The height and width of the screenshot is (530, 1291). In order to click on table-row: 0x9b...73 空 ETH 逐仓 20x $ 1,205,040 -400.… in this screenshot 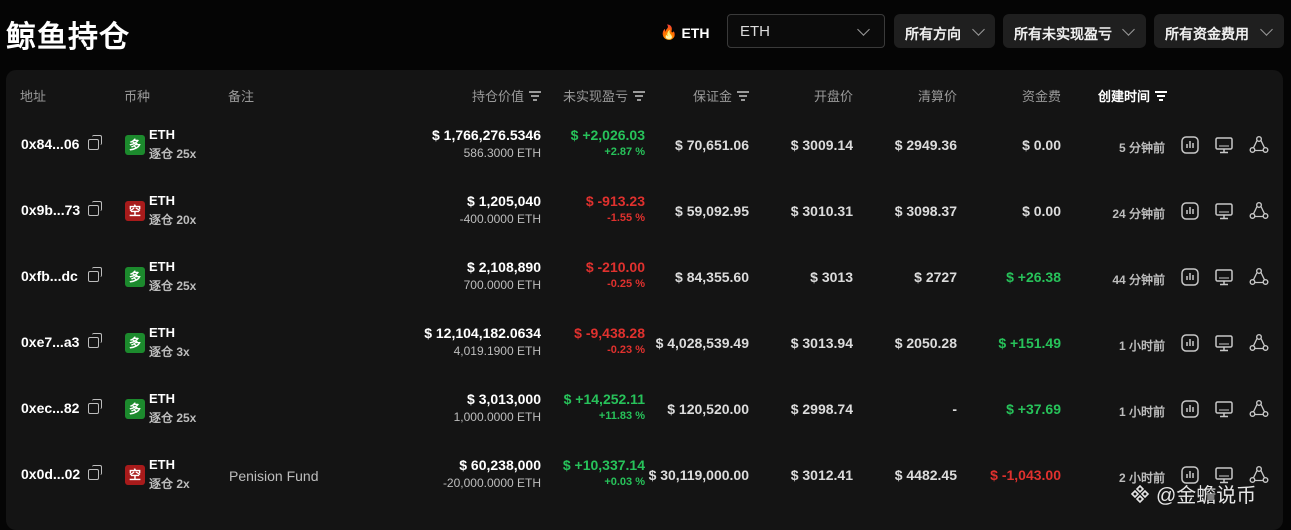, I will do `click(644, 213)`.